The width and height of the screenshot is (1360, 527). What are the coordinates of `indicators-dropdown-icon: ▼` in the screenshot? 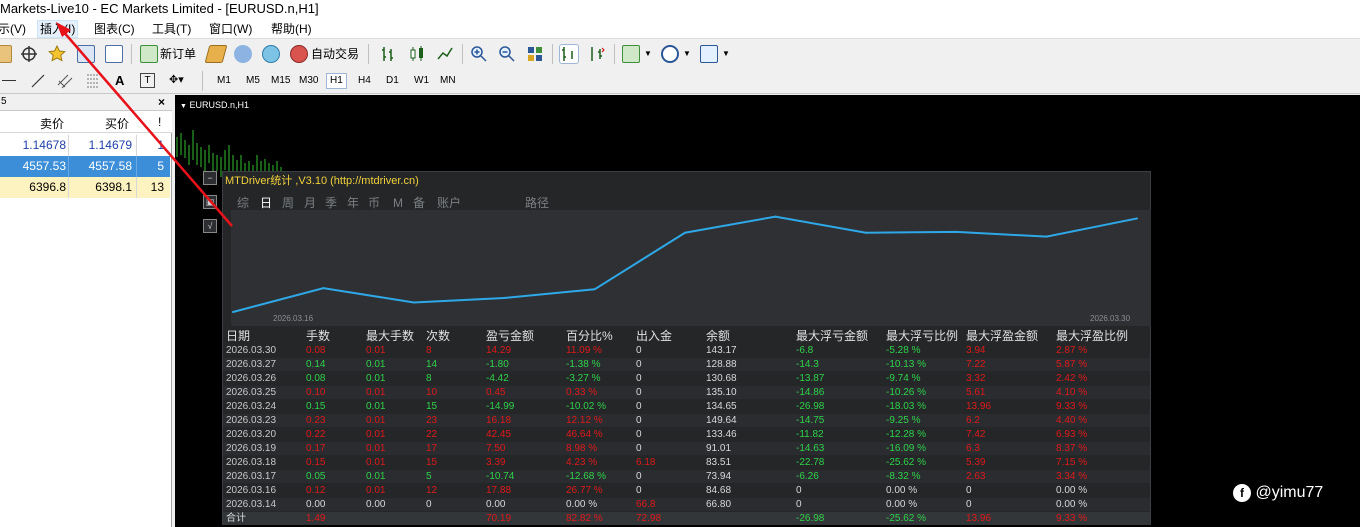 It's located at (648, 53).